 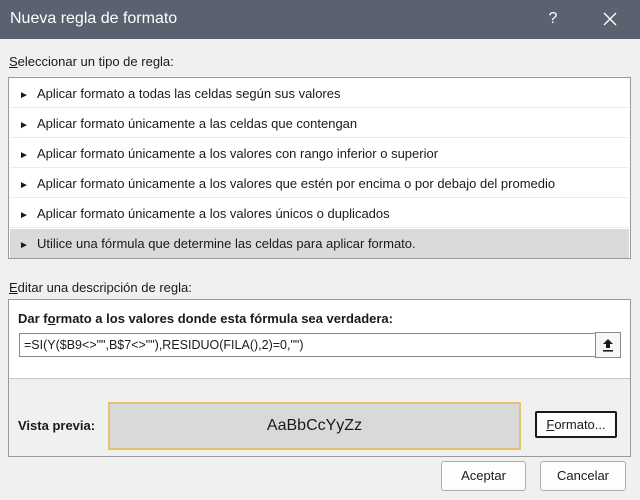 I want to click on divider, so click(x=319, y=378).